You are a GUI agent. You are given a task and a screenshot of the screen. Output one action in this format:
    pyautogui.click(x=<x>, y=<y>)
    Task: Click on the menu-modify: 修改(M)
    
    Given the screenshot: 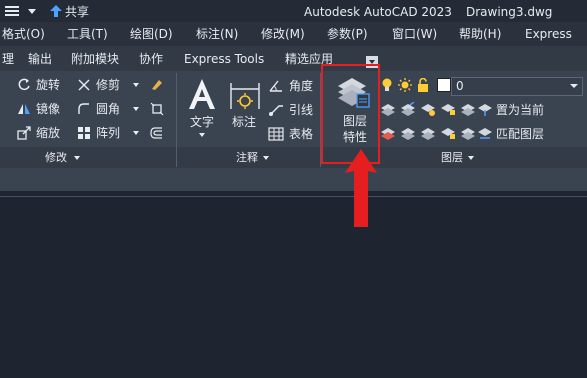 What is the action you would take?
    pyautogui.click(x=283, y=34)
    